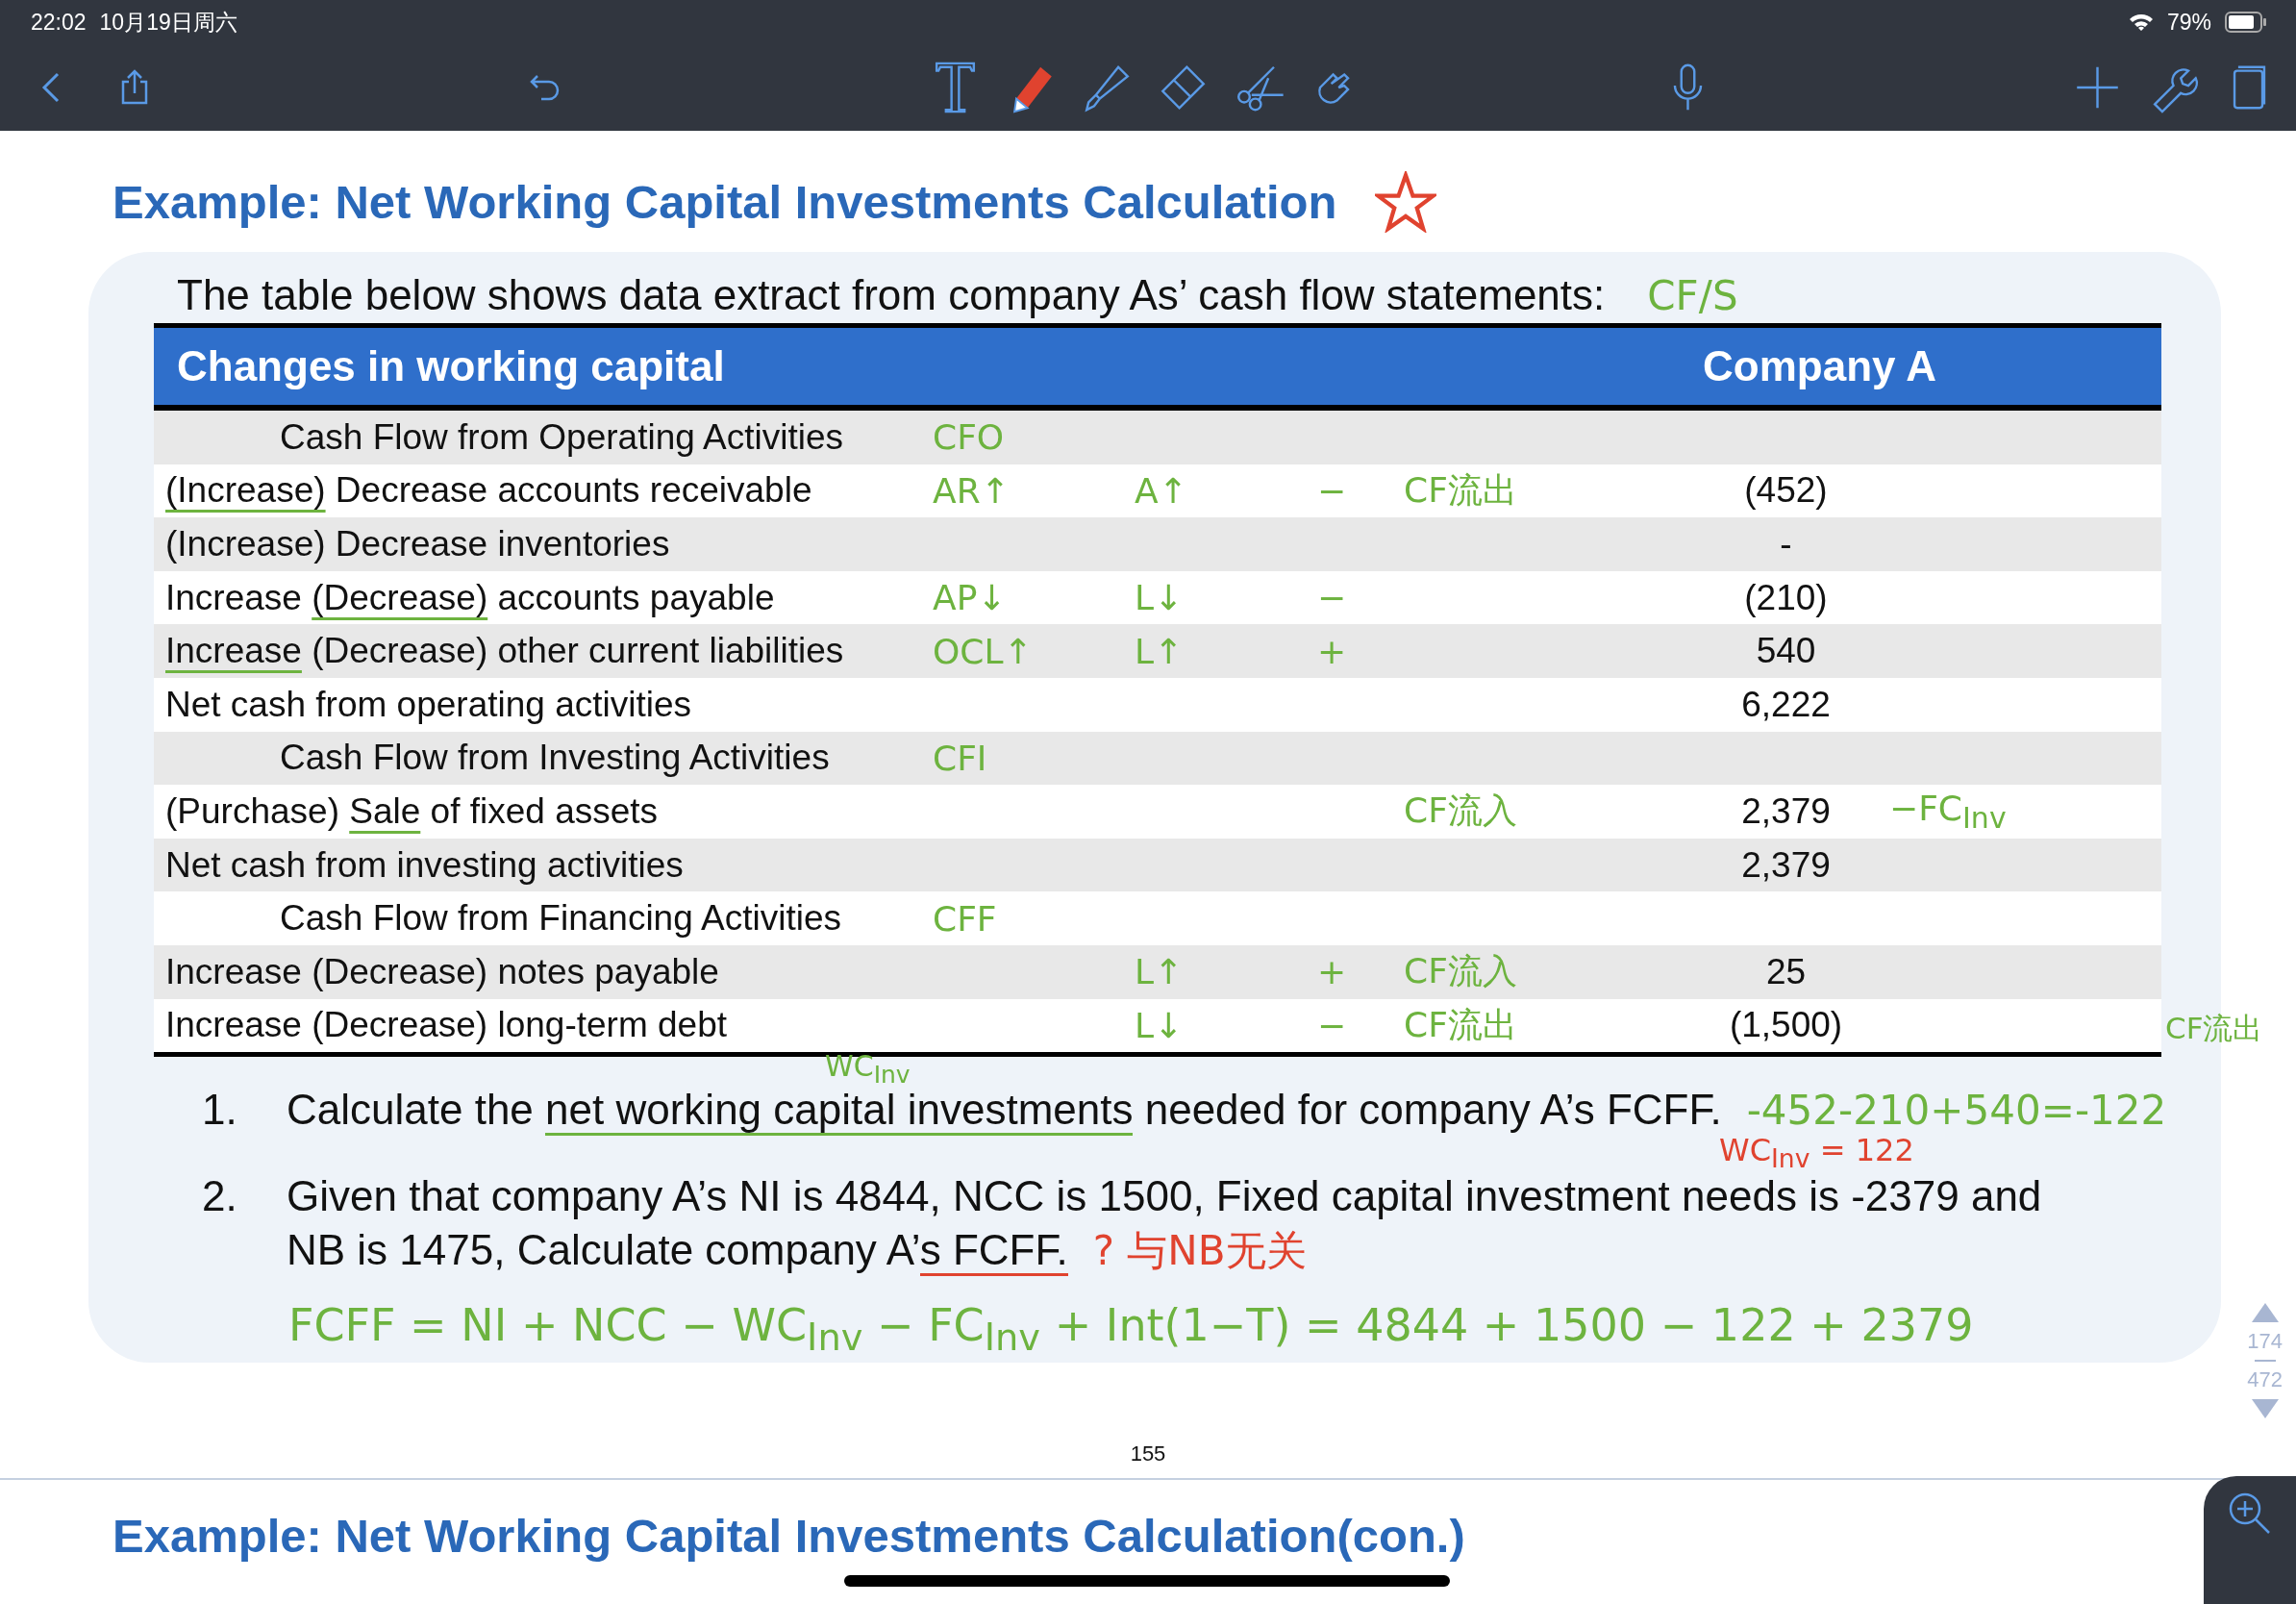 Image resolution: width=2296 pixels, height=1604 pixels. Describe the element at coordinates (1786, 597) in the screenshot. I see `table-cell: (210)` at that location.